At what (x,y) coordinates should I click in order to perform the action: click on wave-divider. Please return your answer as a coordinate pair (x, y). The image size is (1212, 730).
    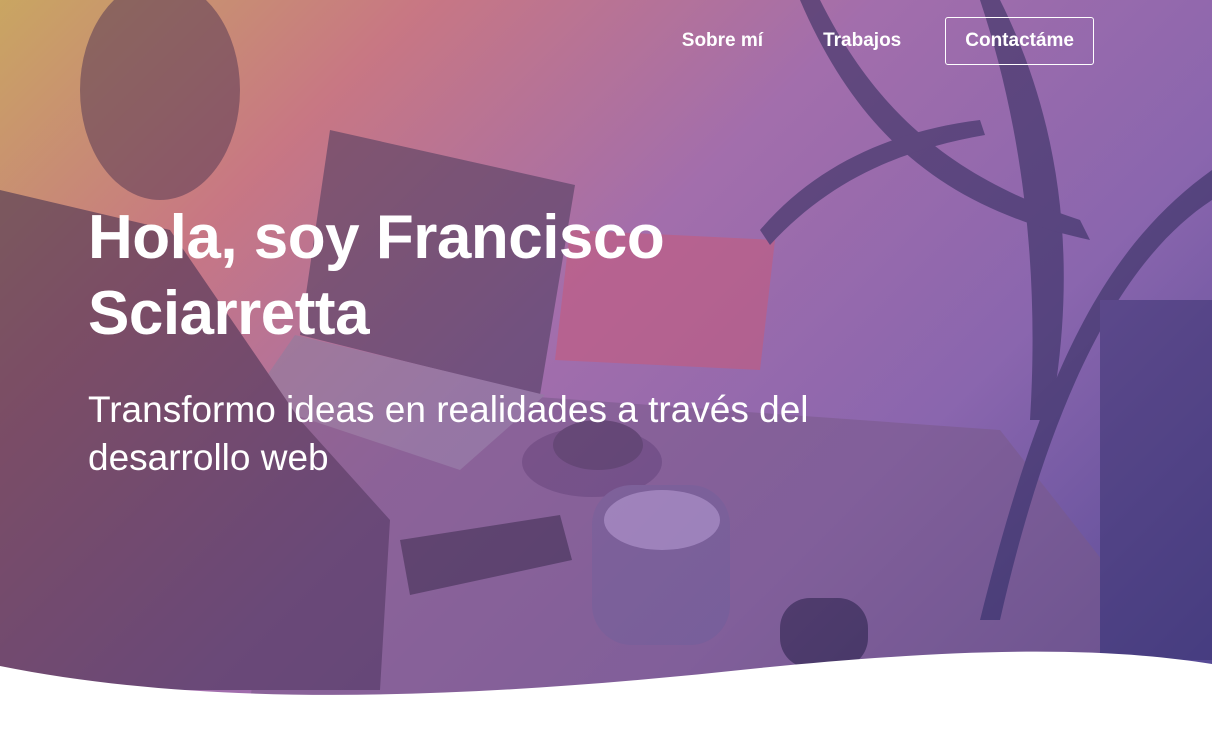
    Looking at the image, I should click on (606, 690).